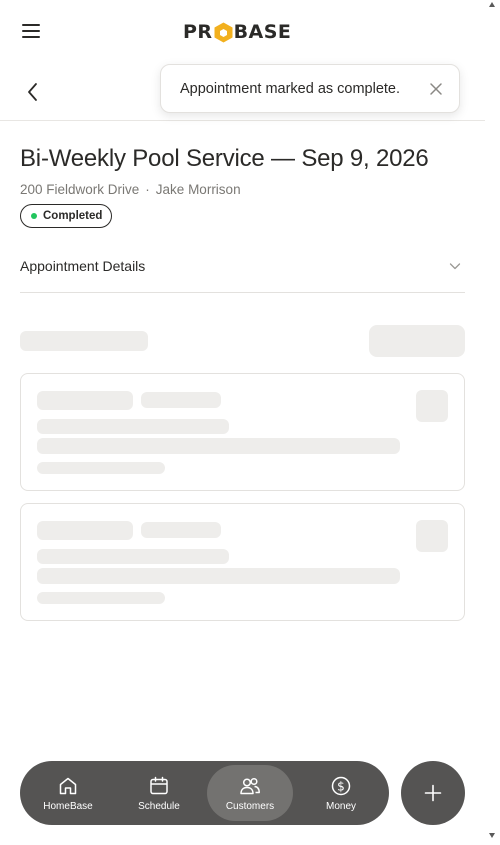  Describe the element at coordinates (492, 422) in the screenshot. I see `scrollbar` at that location.